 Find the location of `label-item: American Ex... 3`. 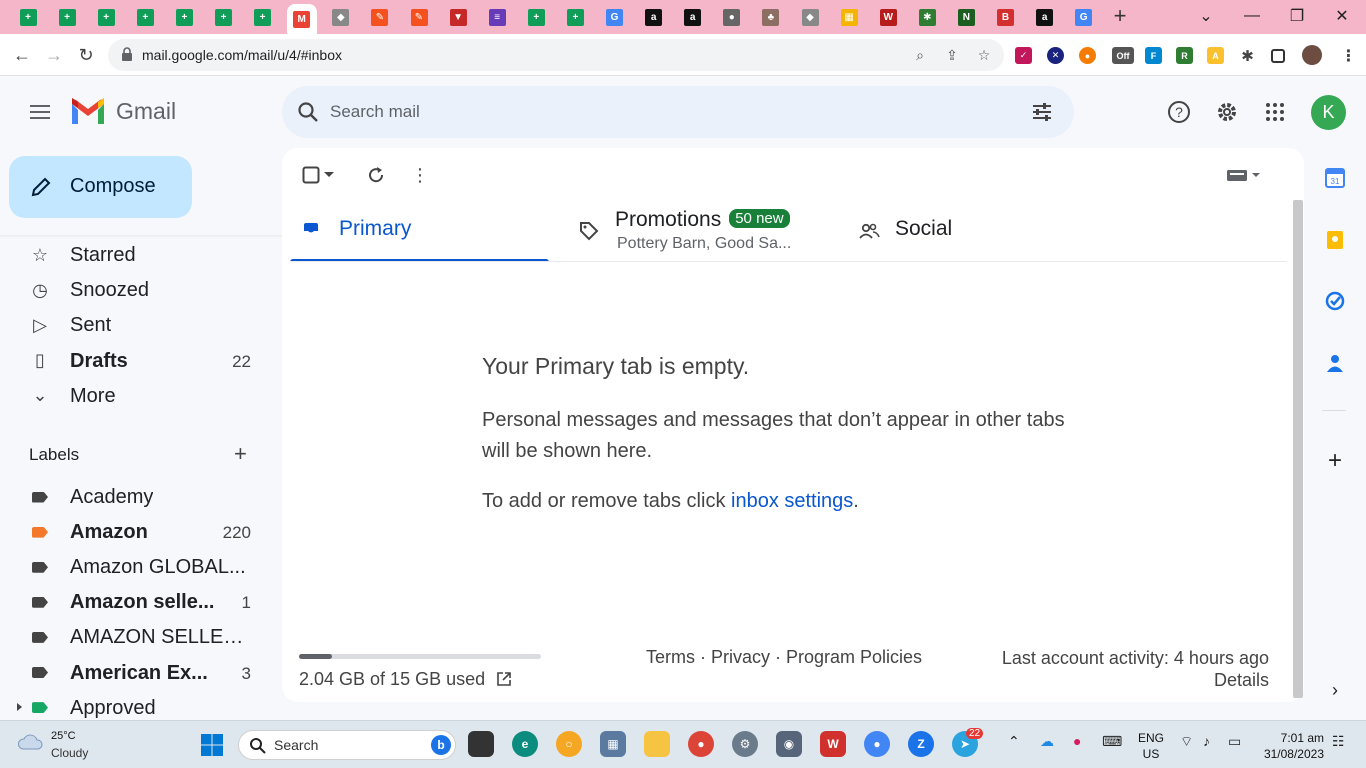

label-item: American Ex... 3 is located at coordinates (135, 673).